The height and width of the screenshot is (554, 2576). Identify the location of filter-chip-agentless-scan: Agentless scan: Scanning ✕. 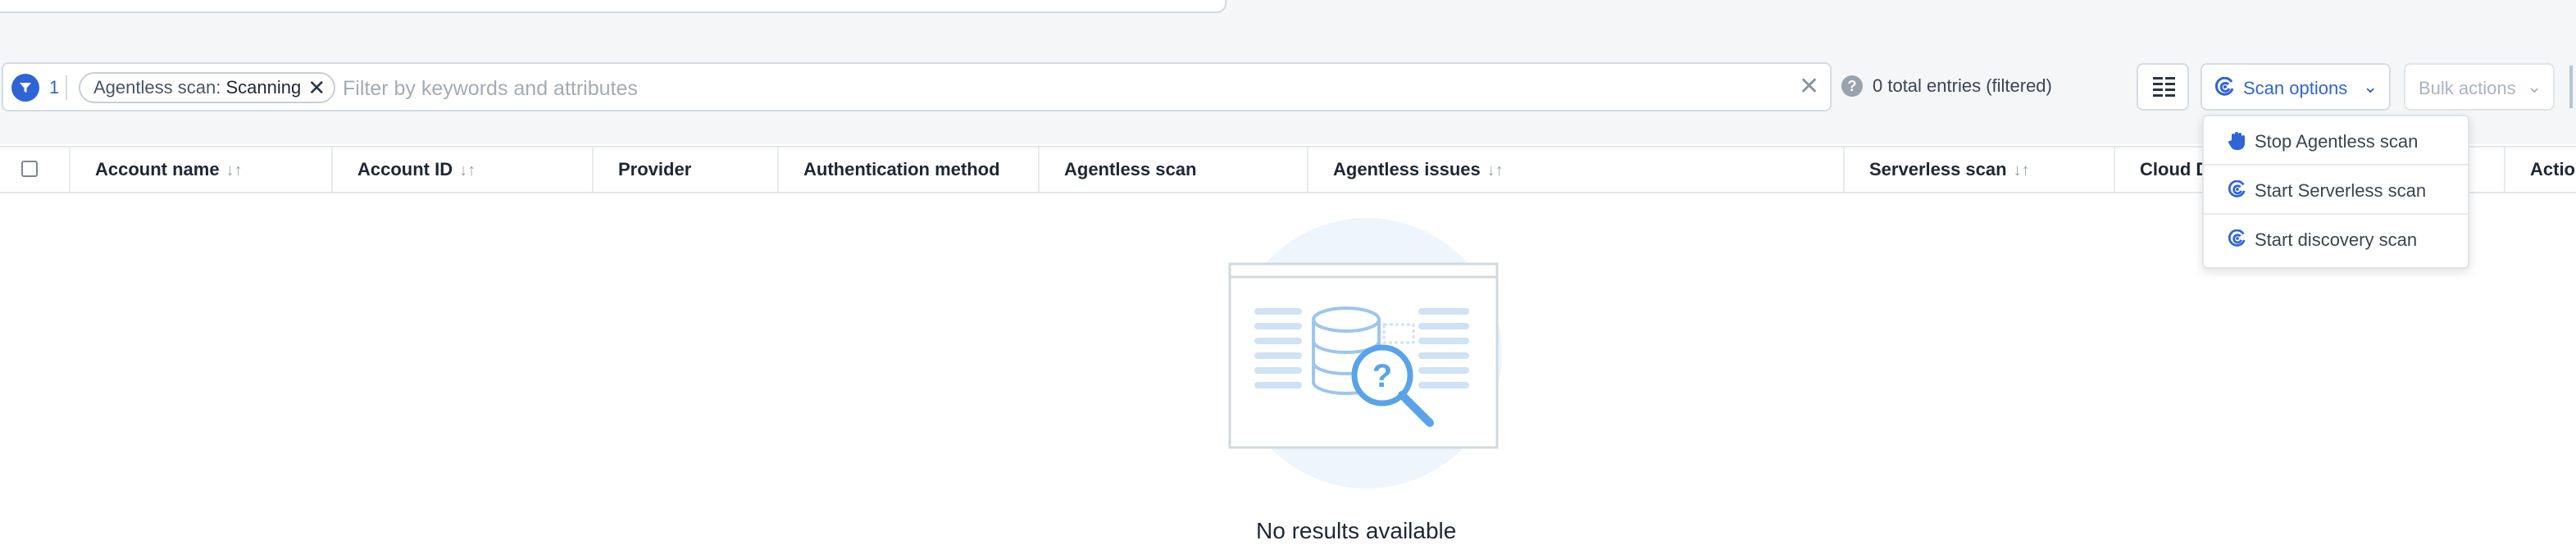
(207, 87).